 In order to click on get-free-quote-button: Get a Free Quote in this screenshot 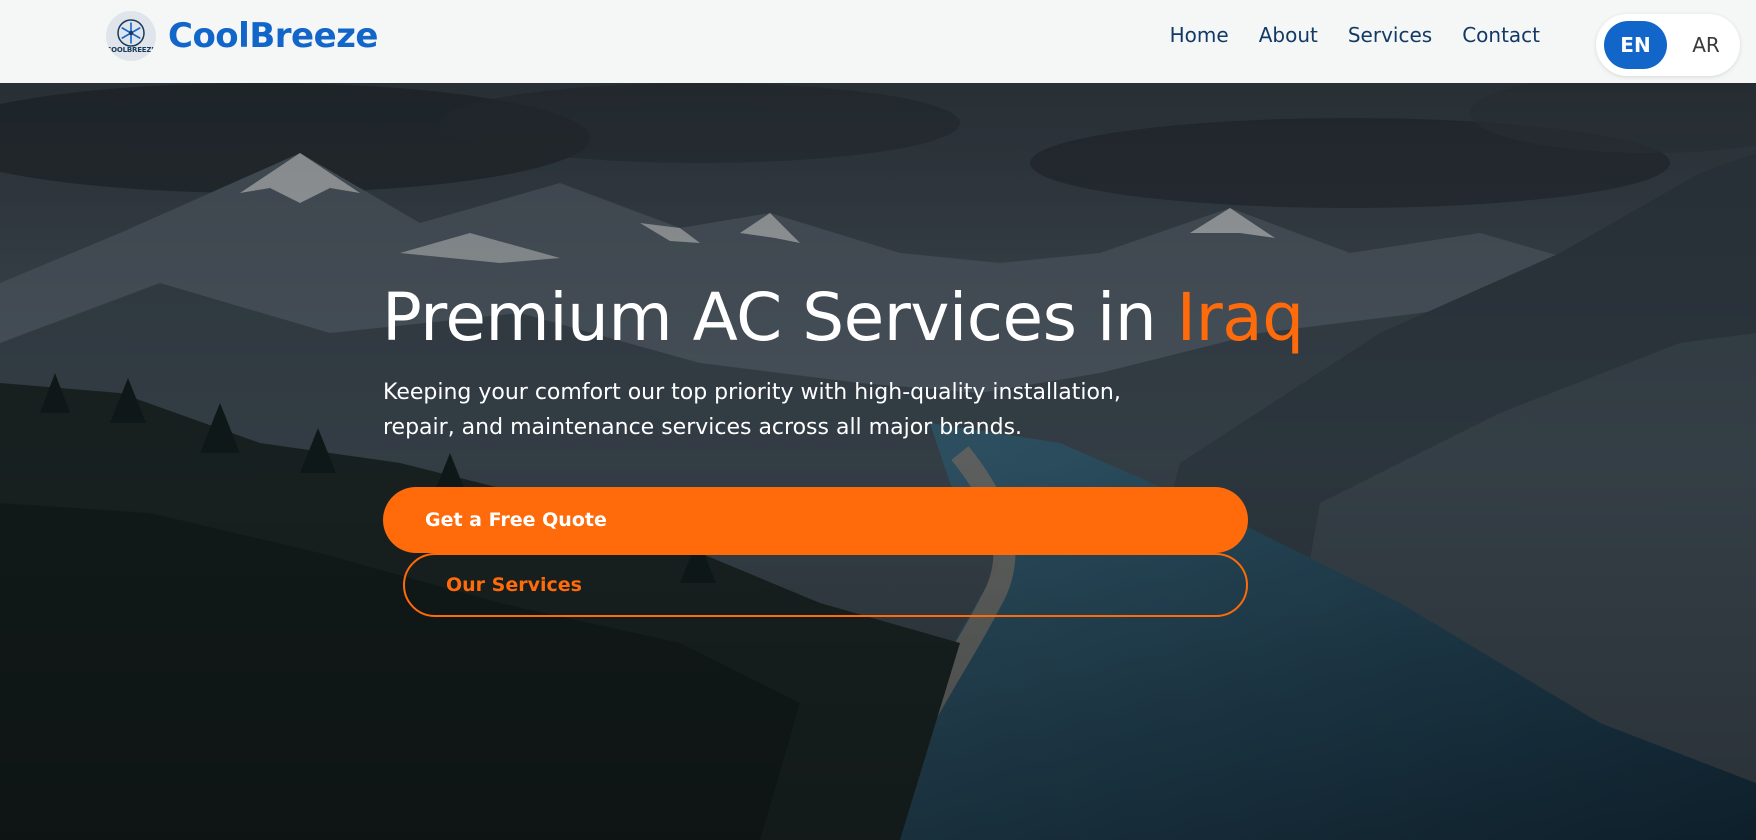, I will do `click(815, 520)`.